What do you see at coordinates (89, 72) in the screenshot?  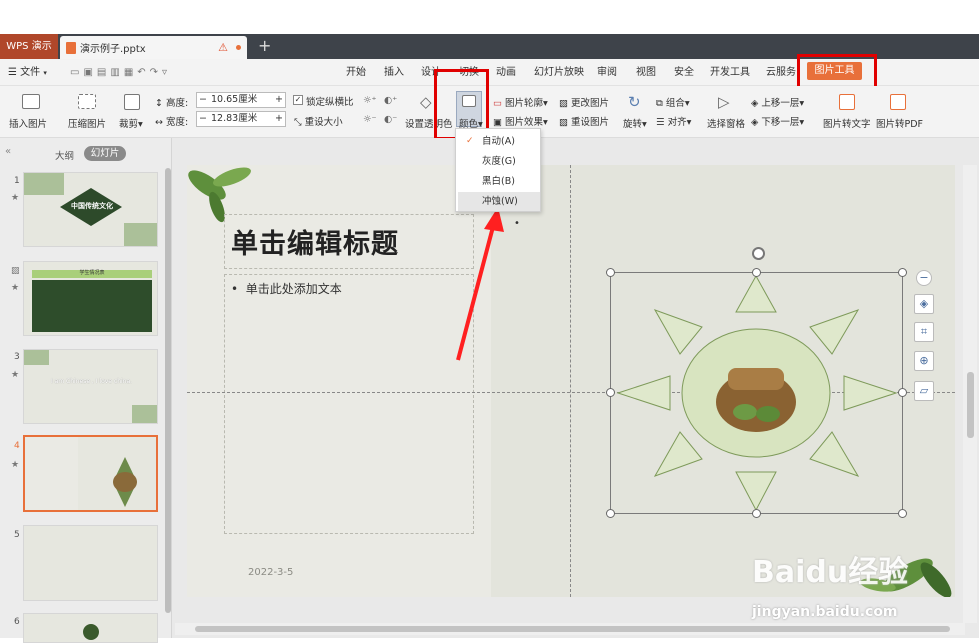 I see `save-icon: ▣` at bounding box center [89, 72].